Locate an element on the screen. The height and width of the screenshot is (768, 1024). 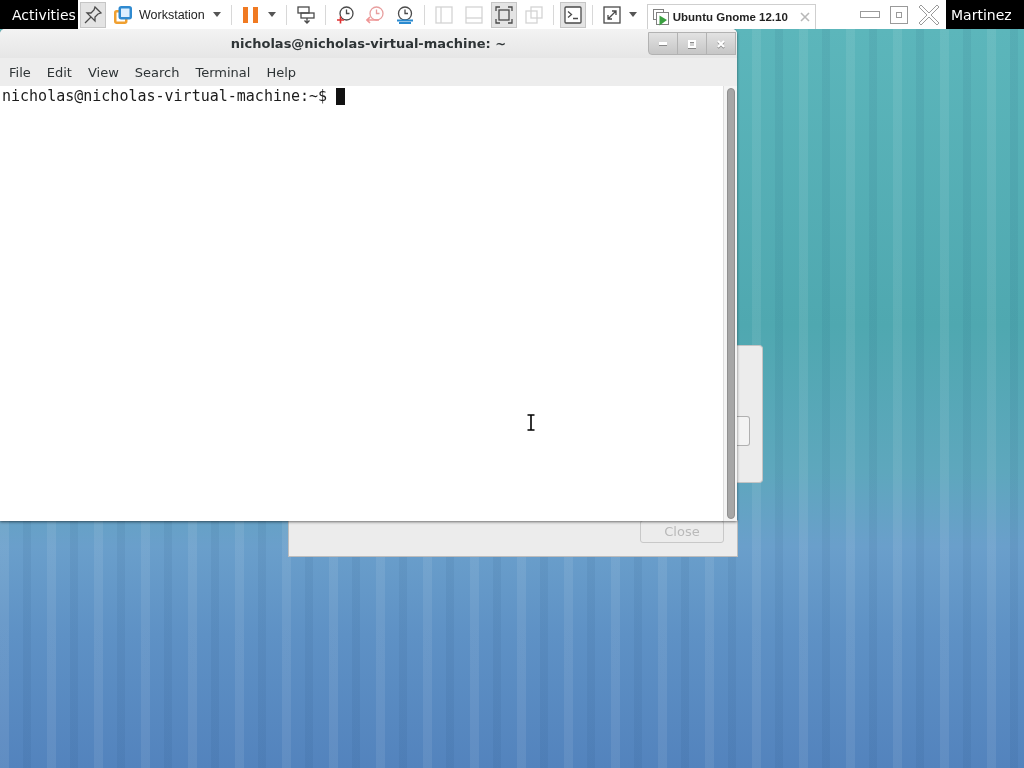
window-title: nicholas@nicholas-virtual-machine: ~ is located at coordinates (368, 43).